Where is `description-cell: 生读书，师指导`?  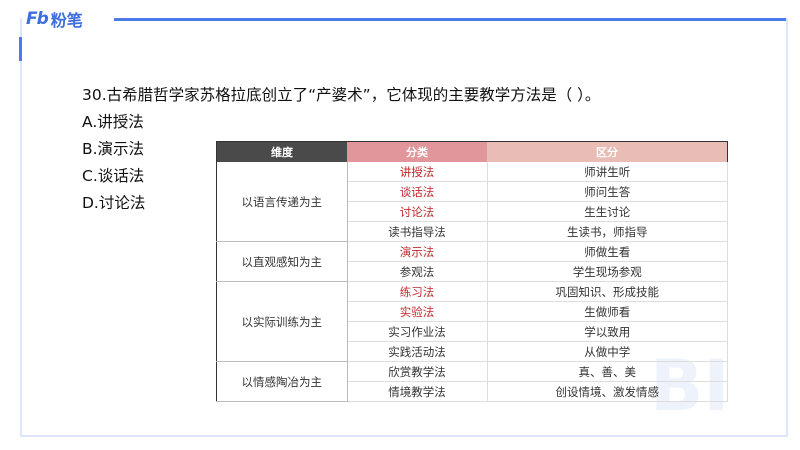 description-cell: 生读书，师指导 is located at coordinates (607, 231).